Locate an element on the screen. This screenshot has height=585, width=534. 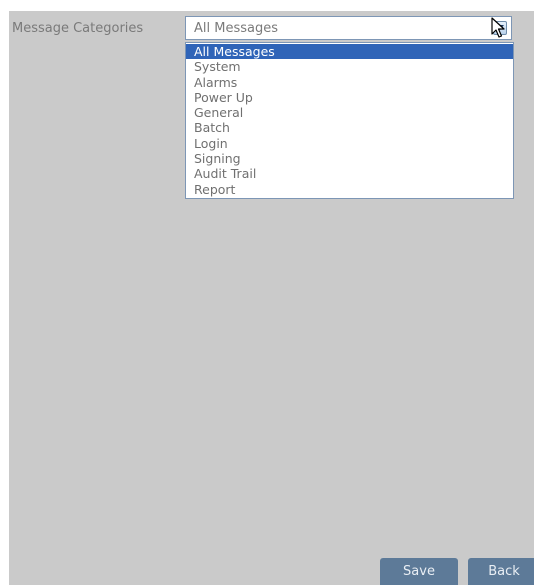
option-report: Report is located at coordinates (349, 189).